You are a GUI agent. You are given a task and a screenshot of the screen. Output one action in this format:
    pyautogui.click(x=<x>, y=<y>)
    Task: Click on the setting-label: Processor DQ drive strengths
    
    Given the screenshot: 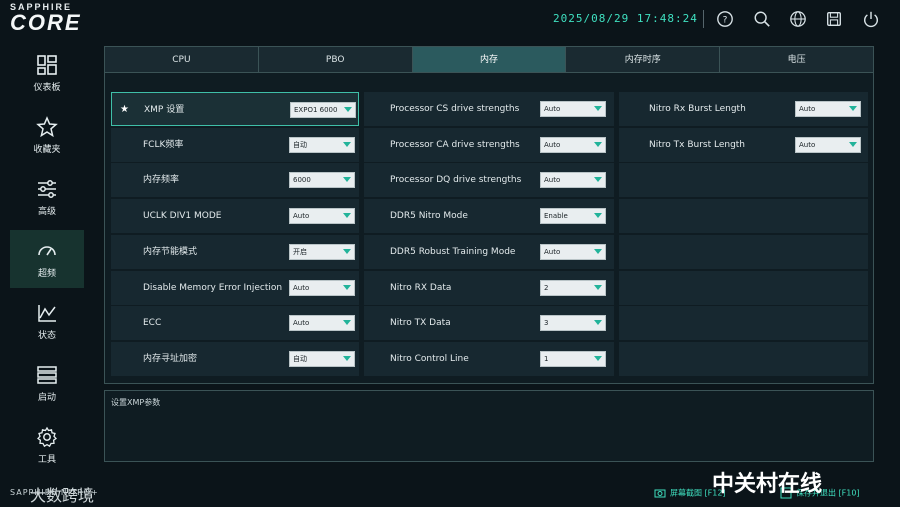 What is the action you would take?
    pyautogui.click(x=456, y=180)
    